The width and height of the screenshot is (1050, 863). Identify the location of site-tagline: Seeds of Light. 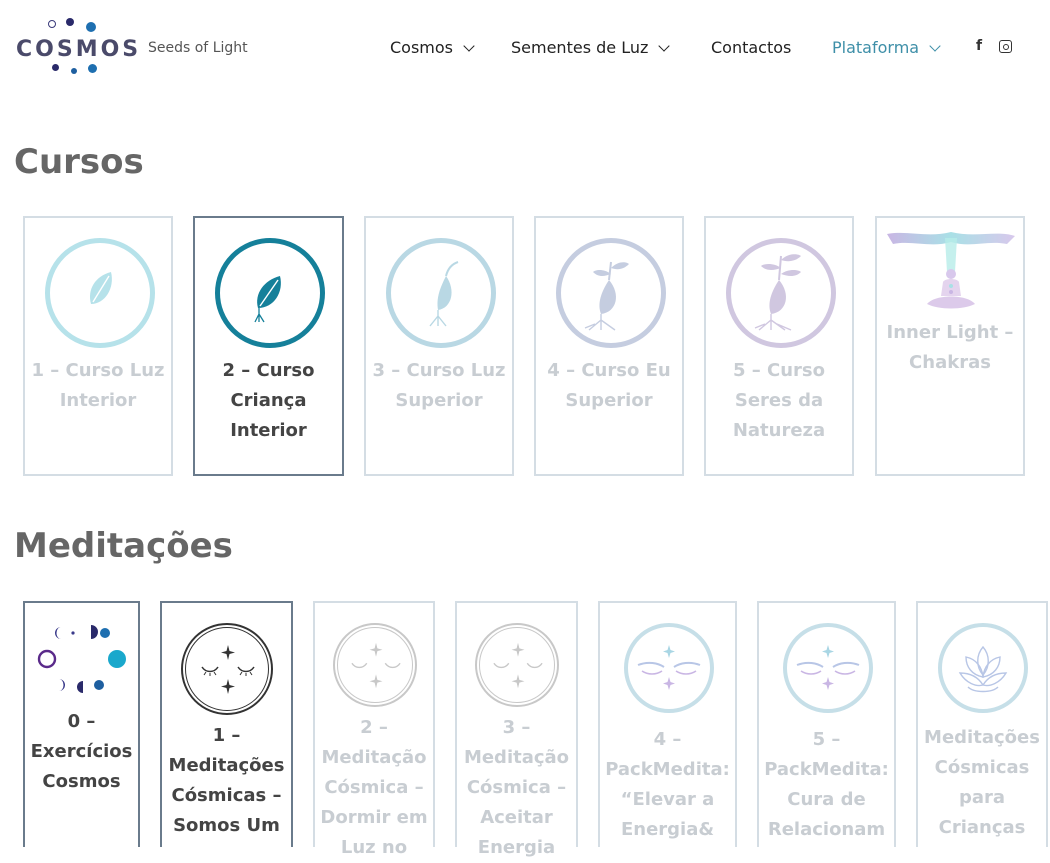
(198, 48).